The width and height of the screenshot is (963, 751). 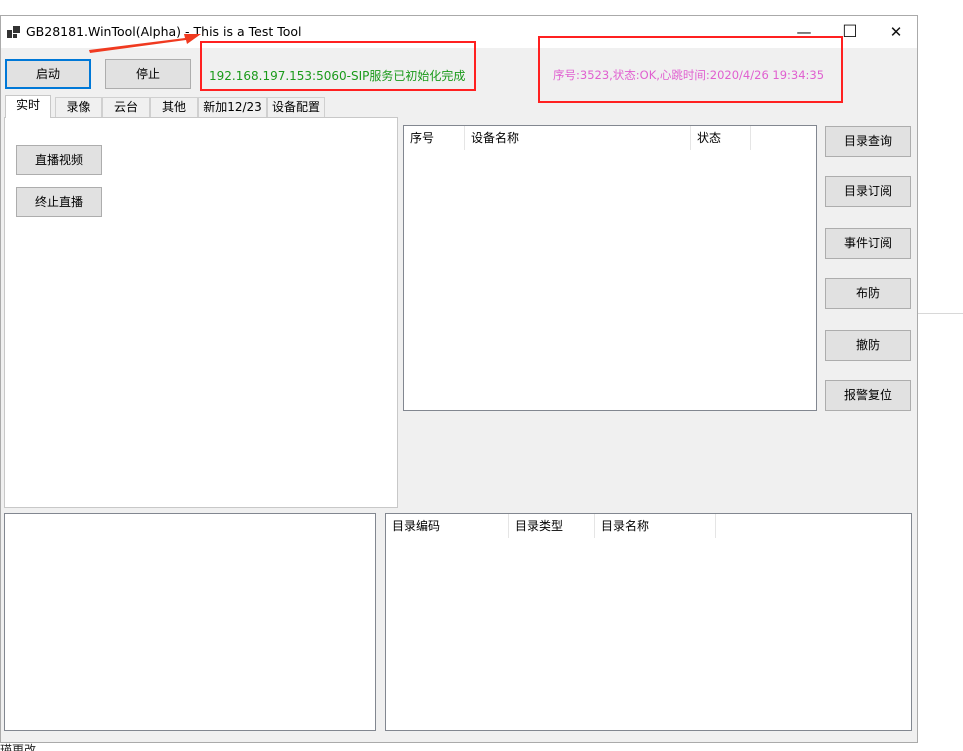 I want to click on event-subscribe-button: 事件订阅, so click(x=868, y=243).